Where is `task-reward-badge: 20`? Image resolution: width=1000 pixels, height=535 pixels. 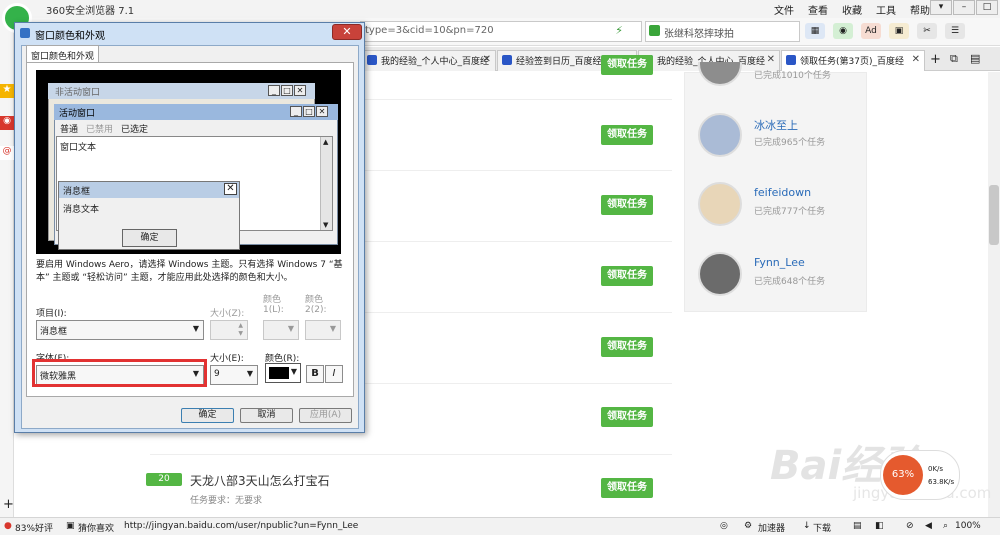 task-reward-badge: 20 is located at coordinates (164, 479).